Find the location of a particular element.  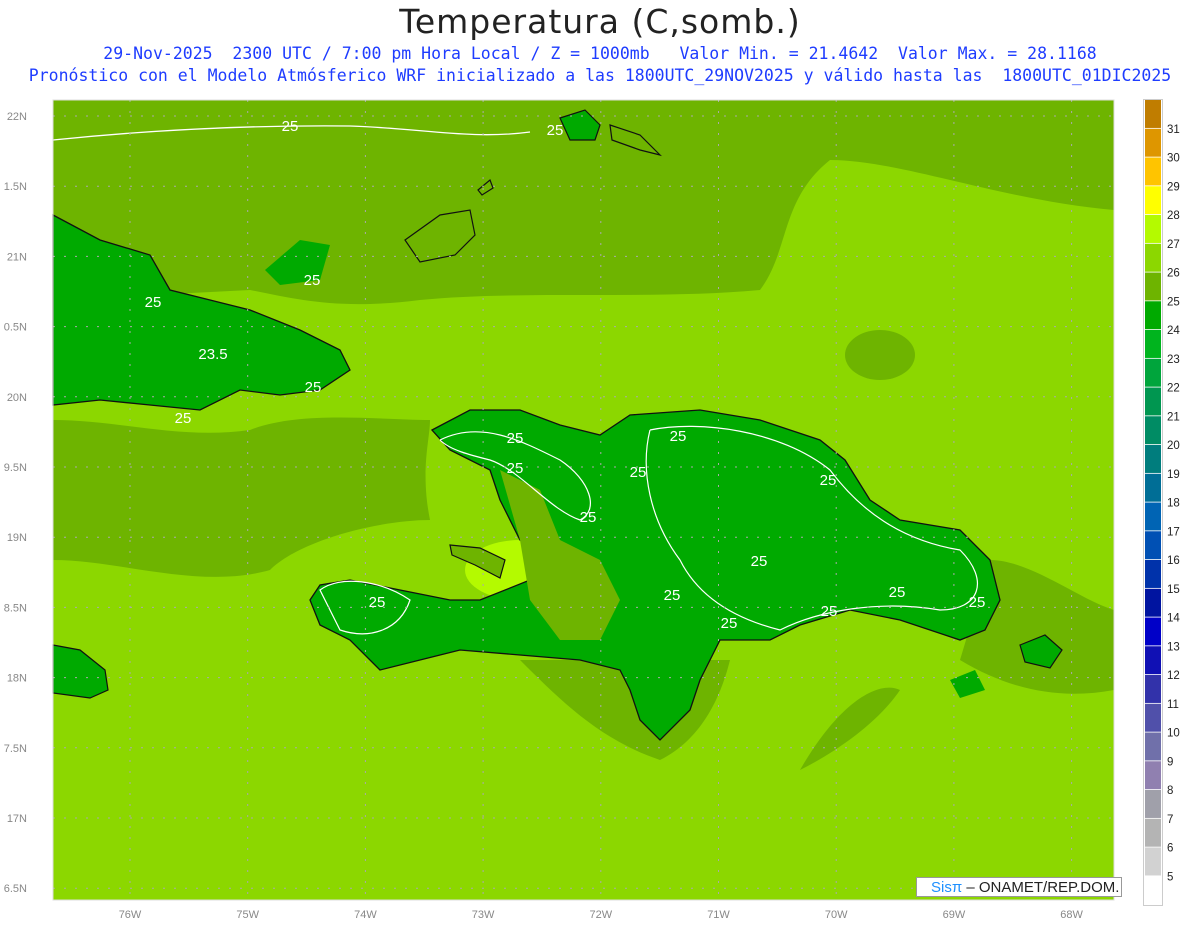

lon-tick-label: 71W is located at coordinates (718, 915).